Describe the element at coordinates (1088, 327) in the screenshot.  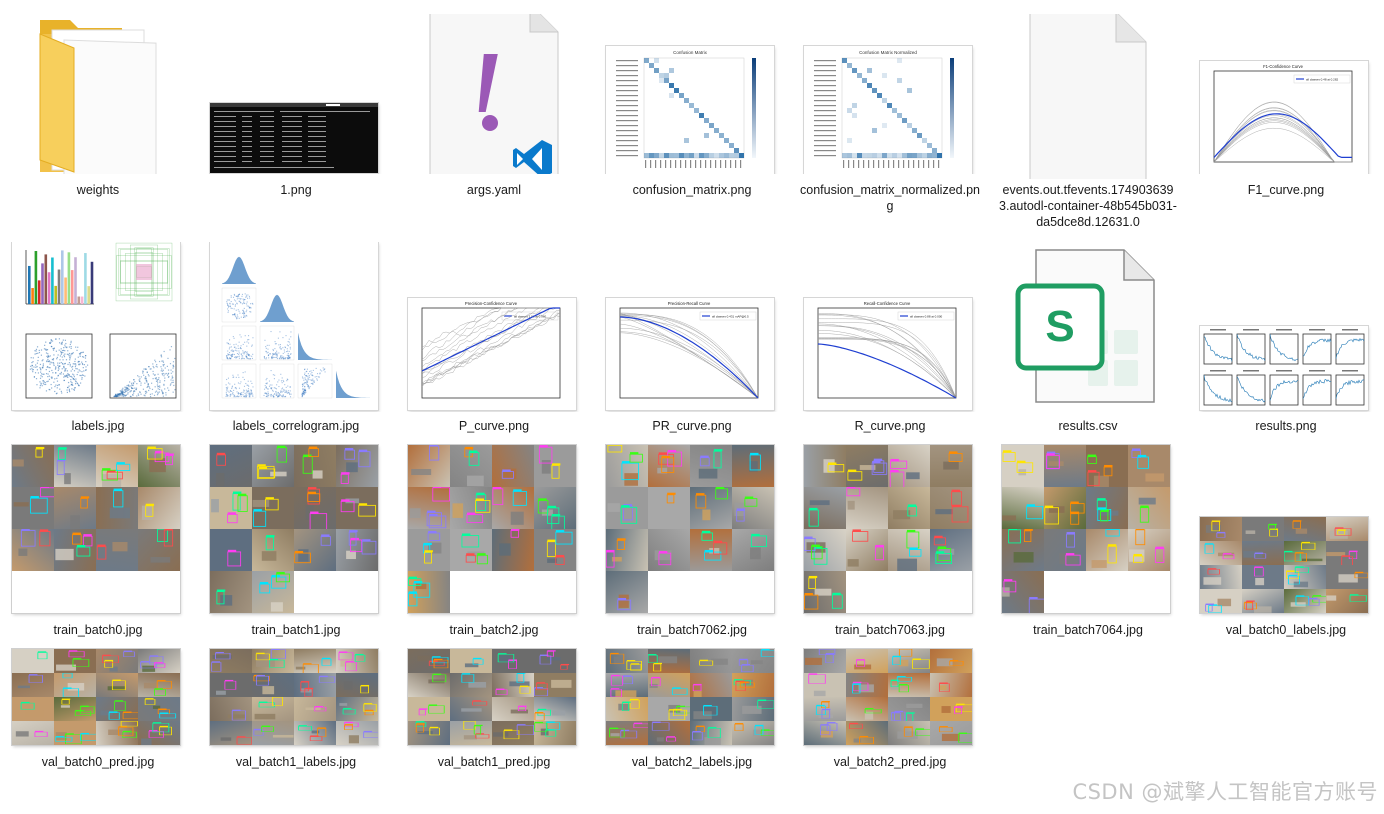
I see `spreadsheet-file-icon: S` at that location.